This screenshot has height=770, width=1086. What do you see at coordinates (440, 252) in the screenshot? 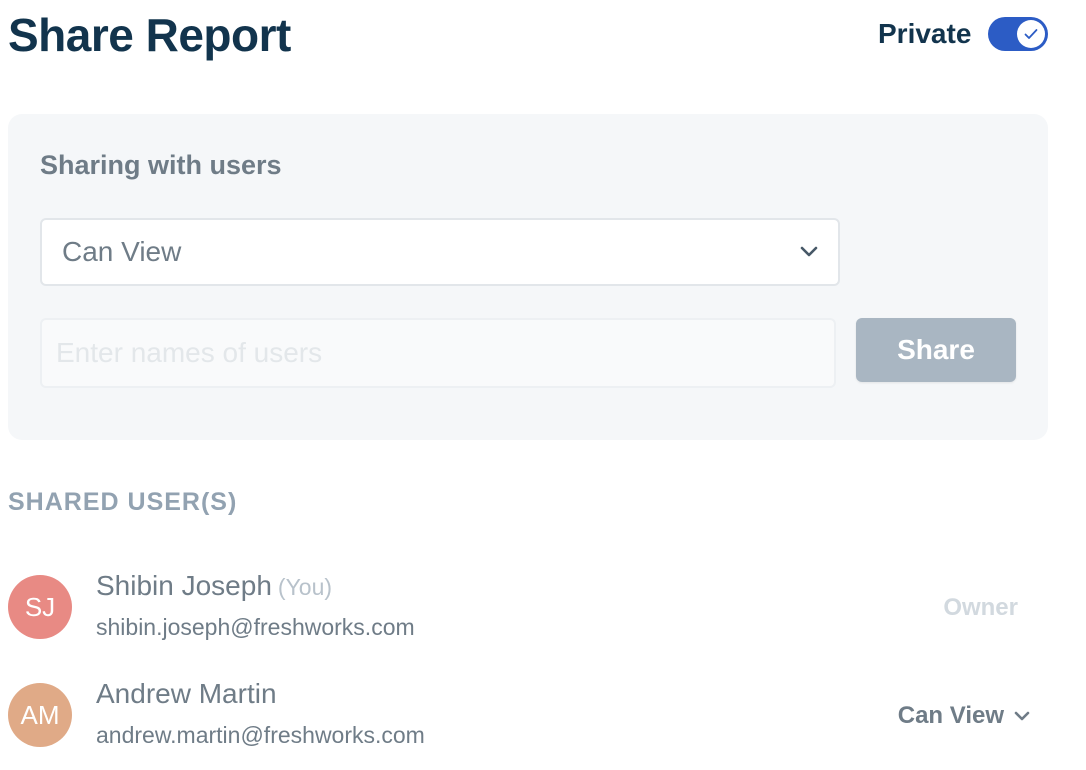
I see `permission-select: Can View` at bounding box center [440, 252].